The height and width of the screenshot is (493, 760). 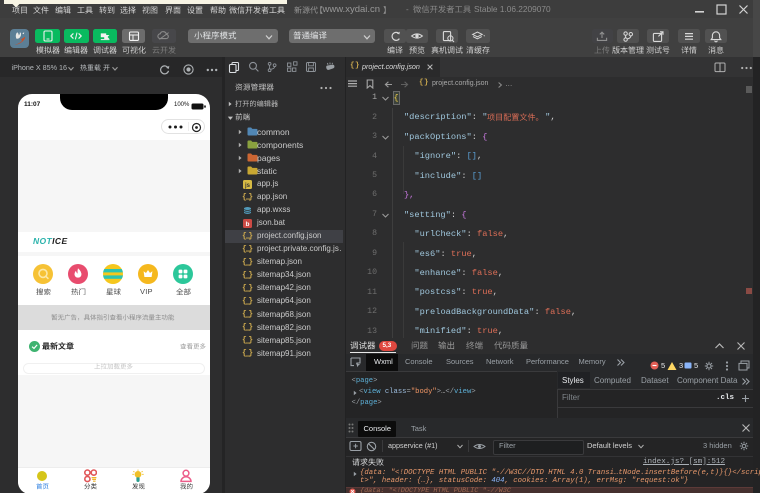 What do you see at coordinates (246, 186) in the screenshot?
I see `svg-text: js` at bounding box center [246, 186].